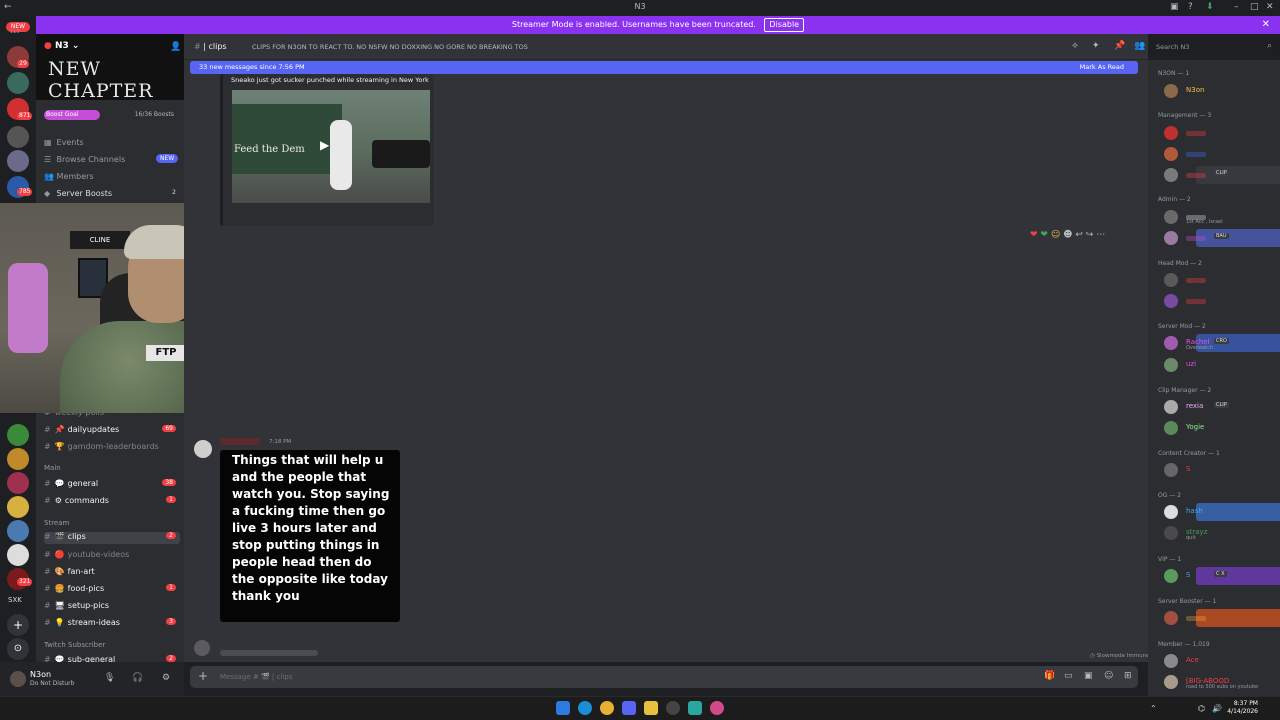  I want to click on maximize-icon: □, so click(1254, 7).